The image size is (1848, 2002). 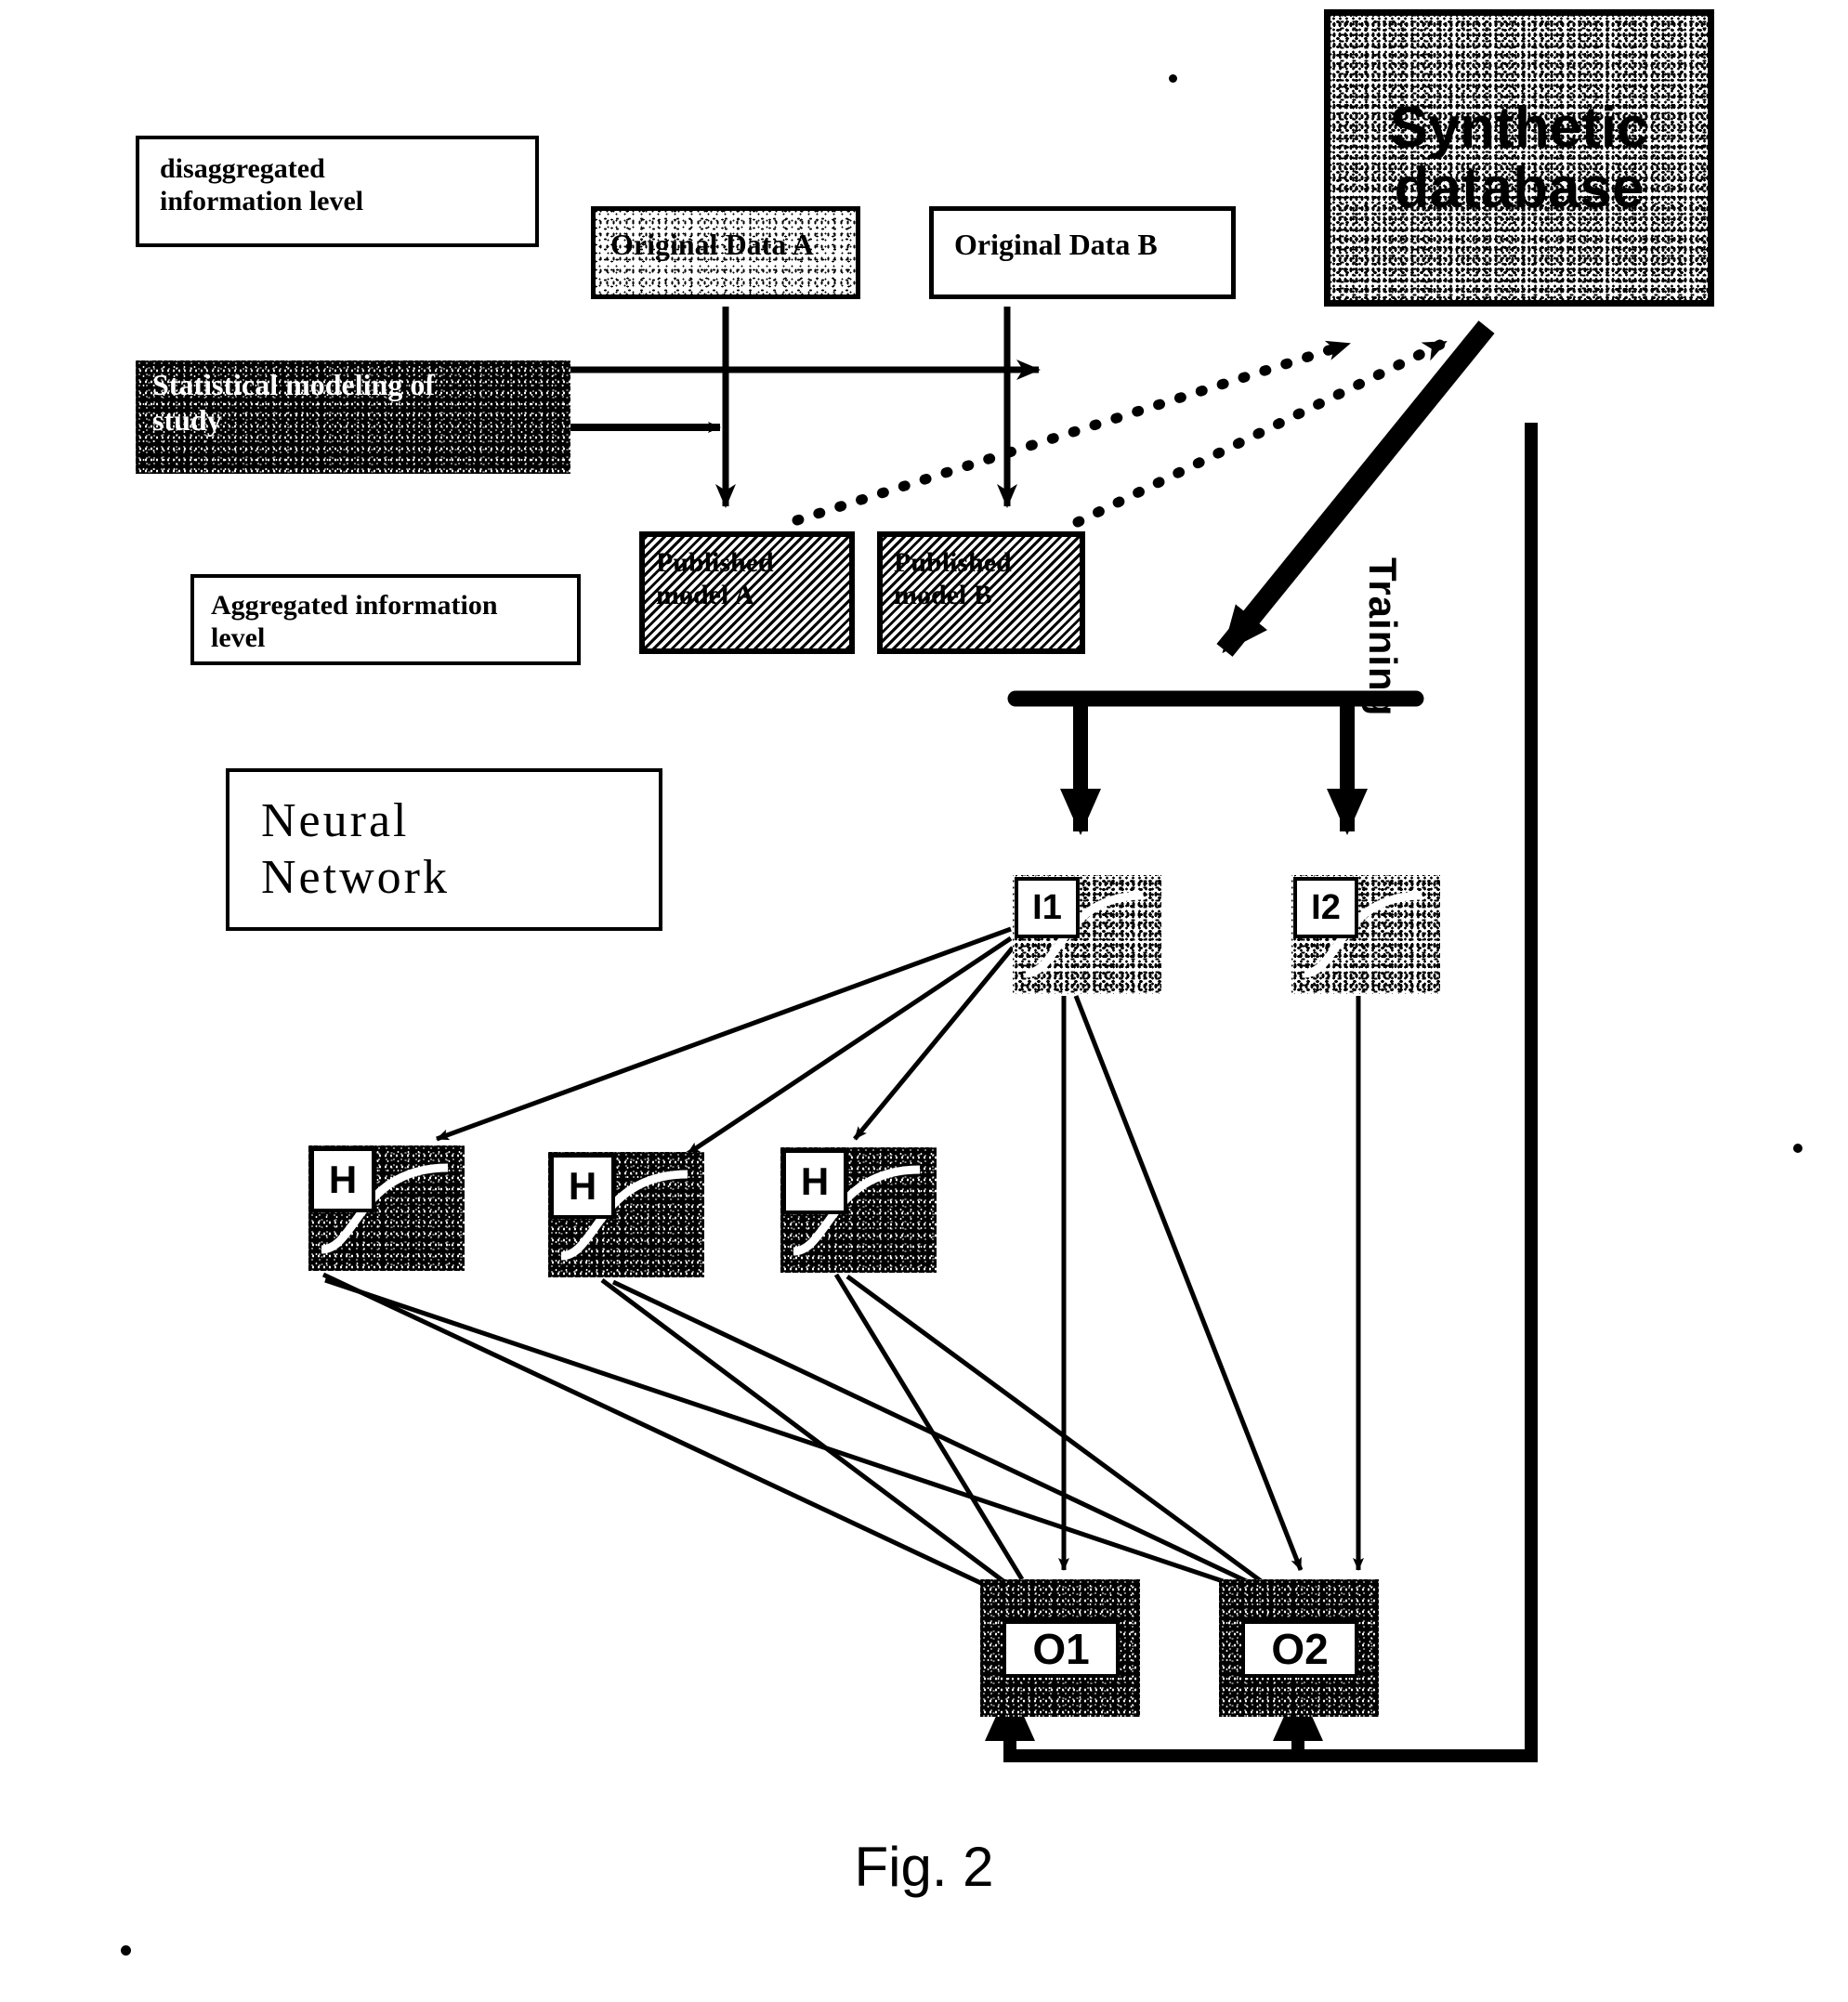 I want to click on output-node-o2-label: O2, so click(x=1300, y=1649).